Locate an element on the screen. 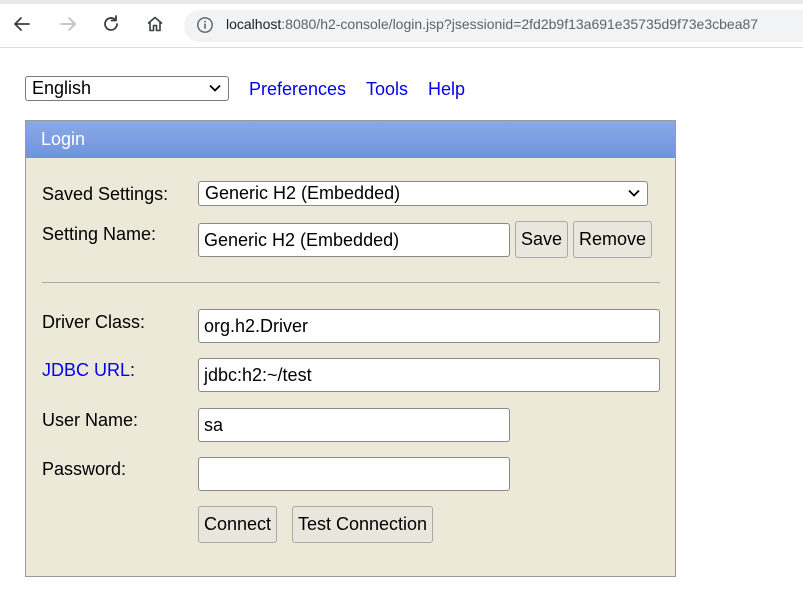 The image size is (803, 589). url-host: localhost is located at coordinates (254, 24).